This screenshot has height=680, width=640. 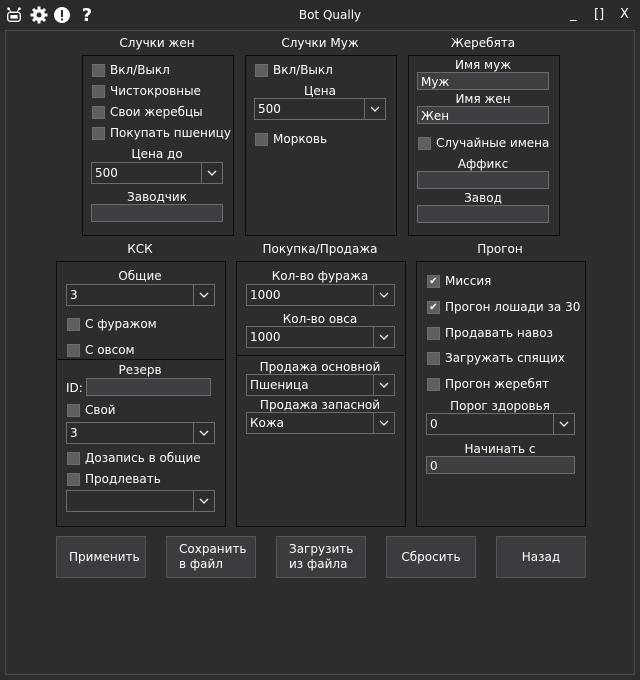 I want to click on close-button: X, so click(x=624, y=14).